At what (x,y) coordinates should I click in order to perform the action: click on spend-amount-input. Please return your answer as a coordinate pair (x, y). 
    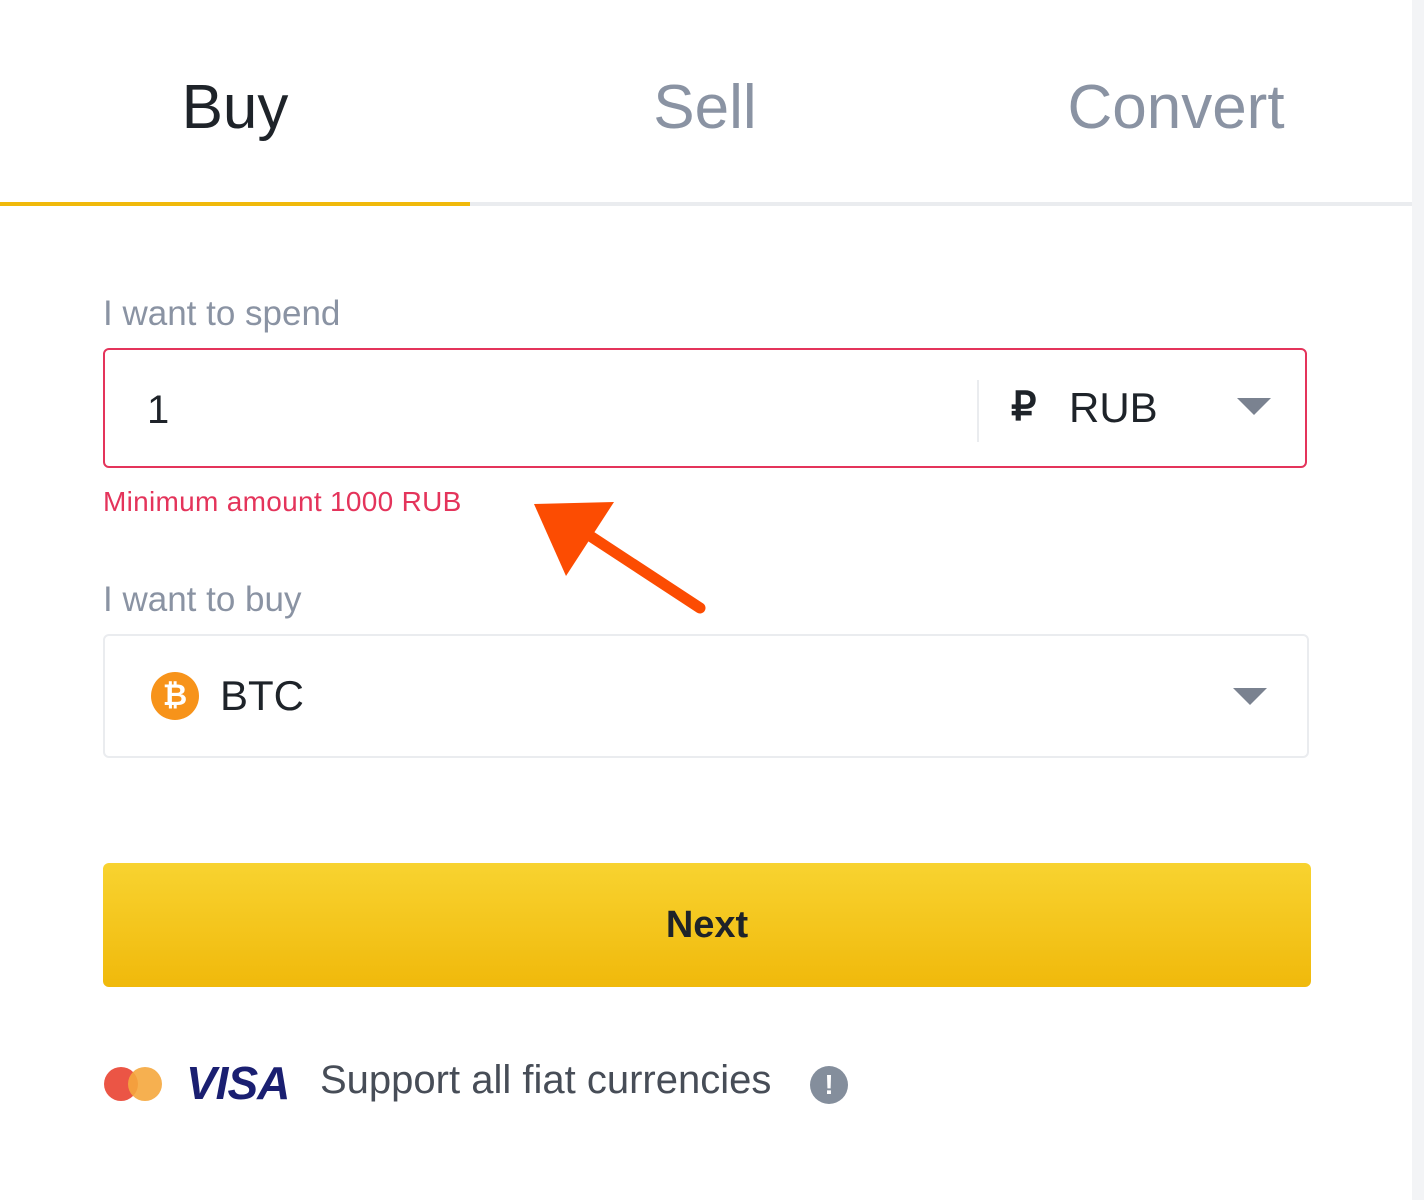
    Looking at the image, I should click on (547, 410).